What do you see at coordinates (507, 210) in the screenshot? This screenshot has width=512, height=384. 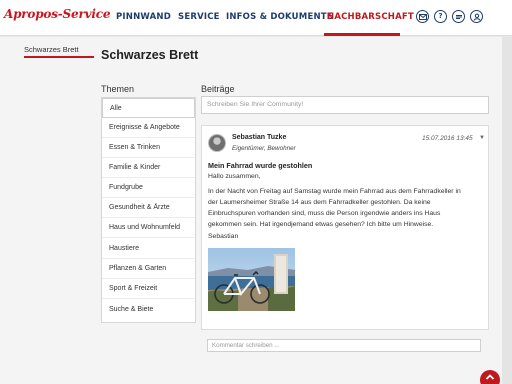 I see `scrollbar` at bounding box center [507, 210].